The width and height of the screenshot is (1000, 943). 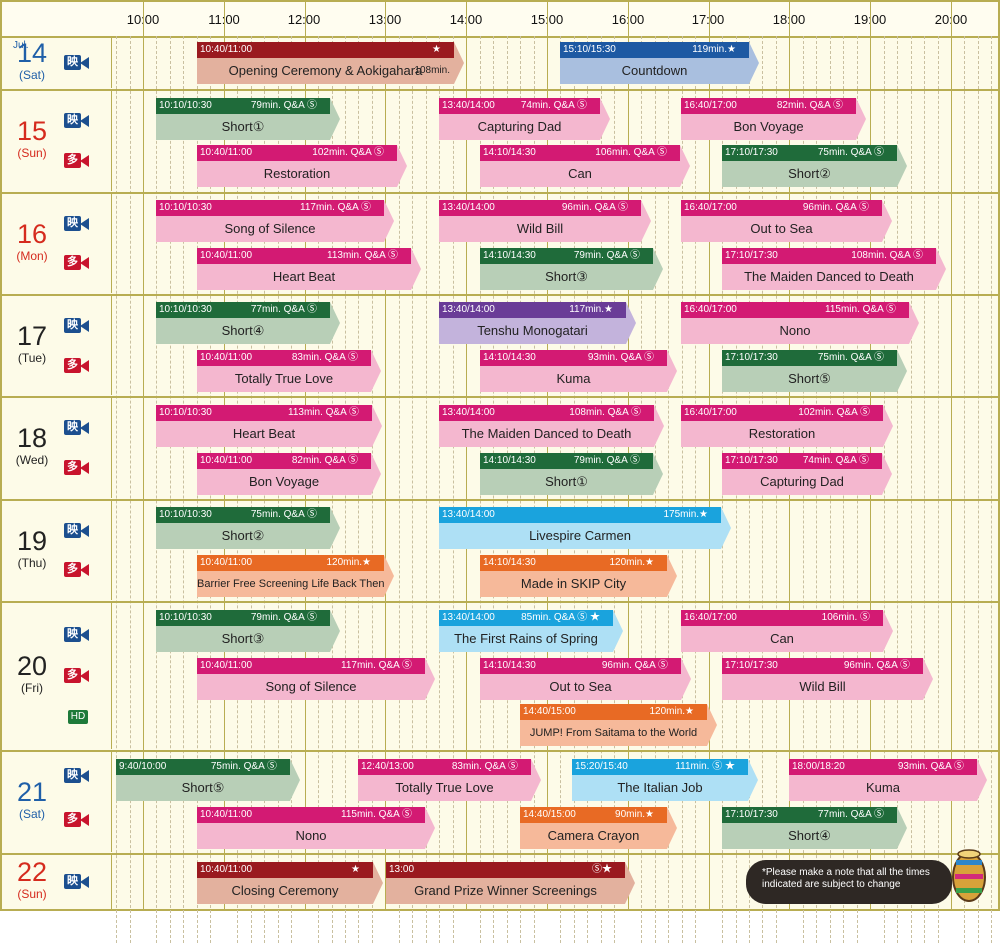 I want to click on screening-event: 16:40/17:00 115min. Q&A Ⓢ Nono, so click(x=800, y=323).